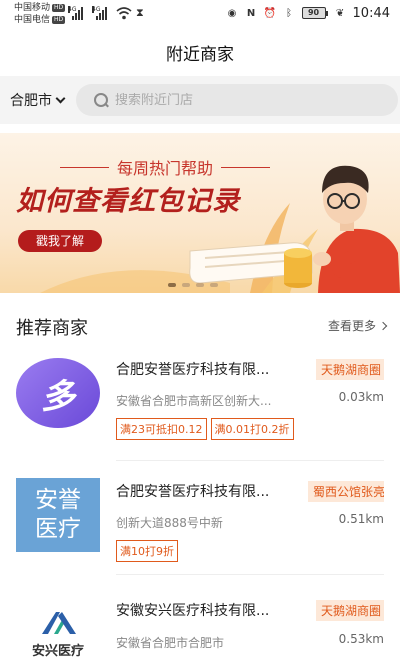 Image resolution: width=400 pixels, height=666 pixels. Describe the element at coordinates (128, 201) in the screenshot. I see `banner-title: 如何查看红包记录` at that location.